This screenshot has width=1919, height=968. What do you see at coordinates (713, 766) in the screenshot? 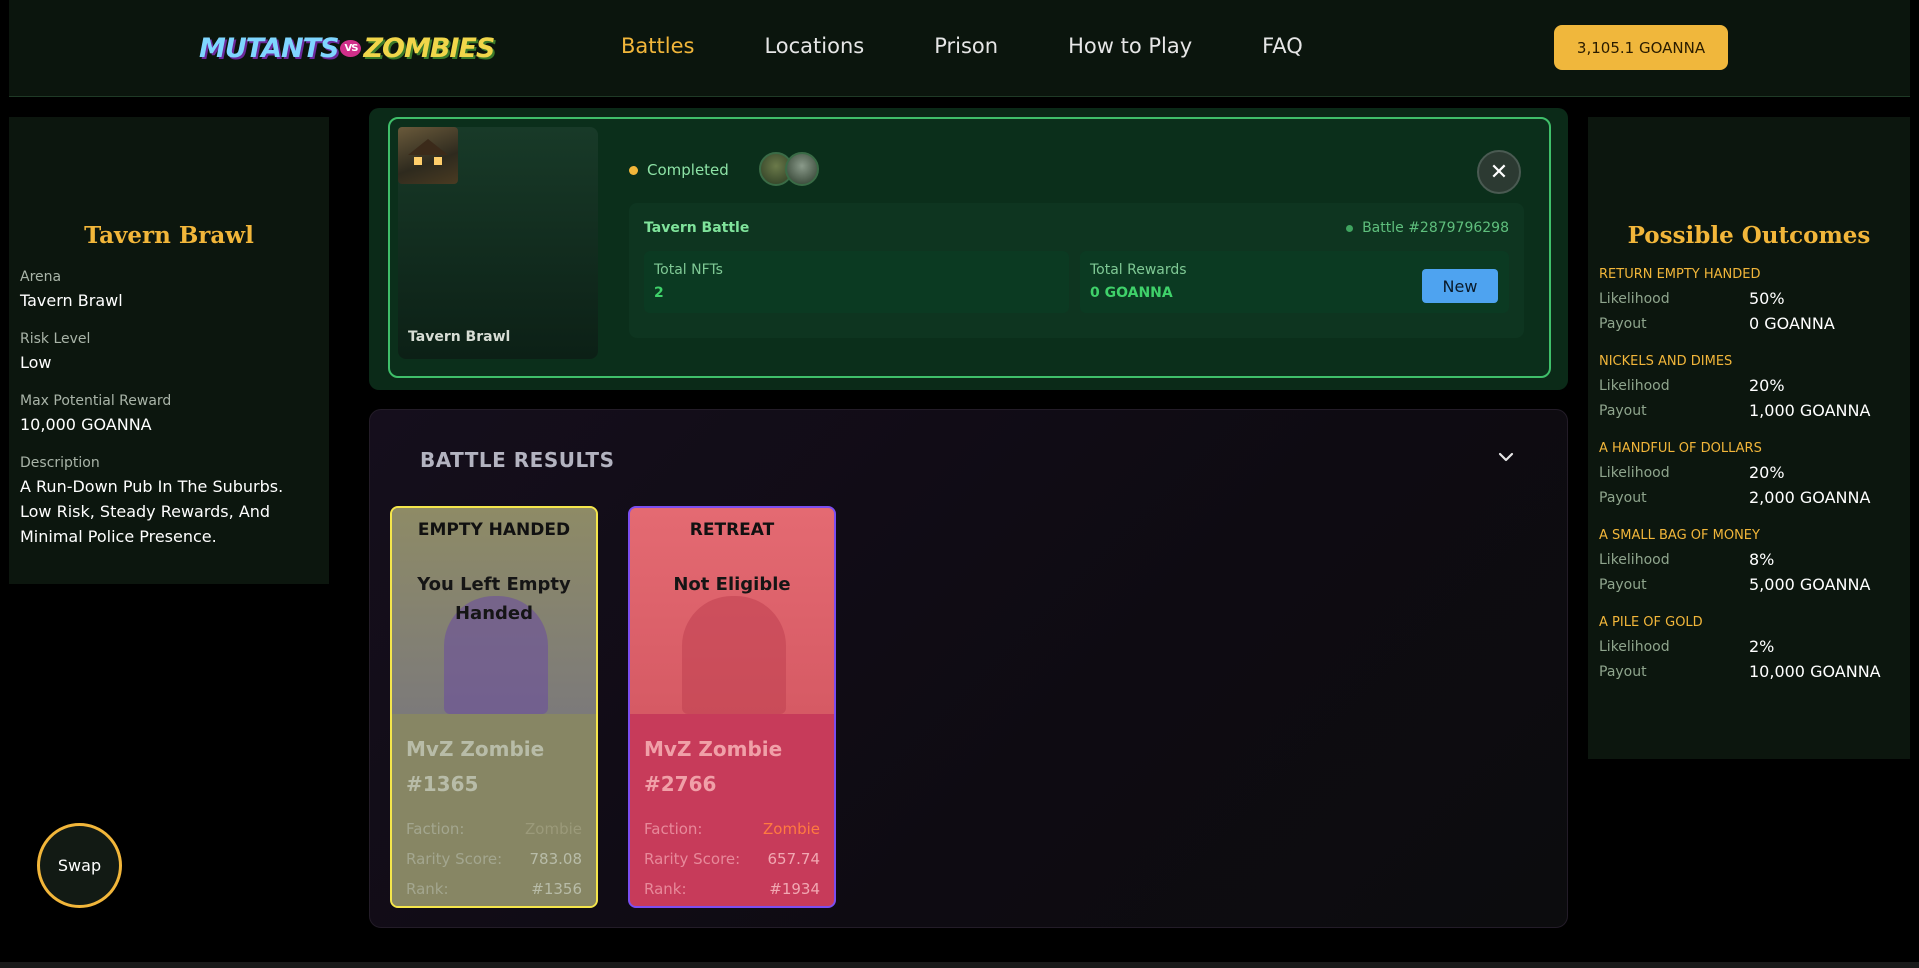
I see `nft-name: MvZ Zombie #2766` at bounding box center [713, 766].